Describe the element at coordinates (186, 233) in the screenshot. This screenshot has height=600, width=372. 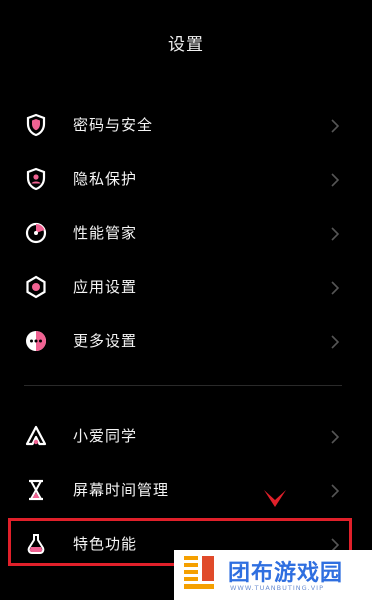
I see `menu-item-performance: 性能管家` at that location.